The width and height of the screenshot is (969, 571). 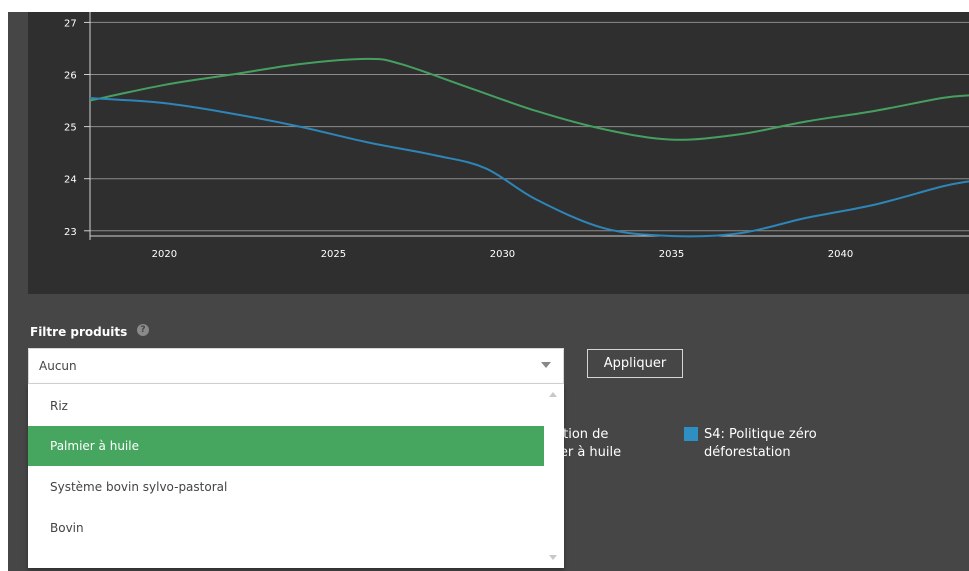 I want to click on legend-s4-line2: déforestation, so click(x=747, y=452).